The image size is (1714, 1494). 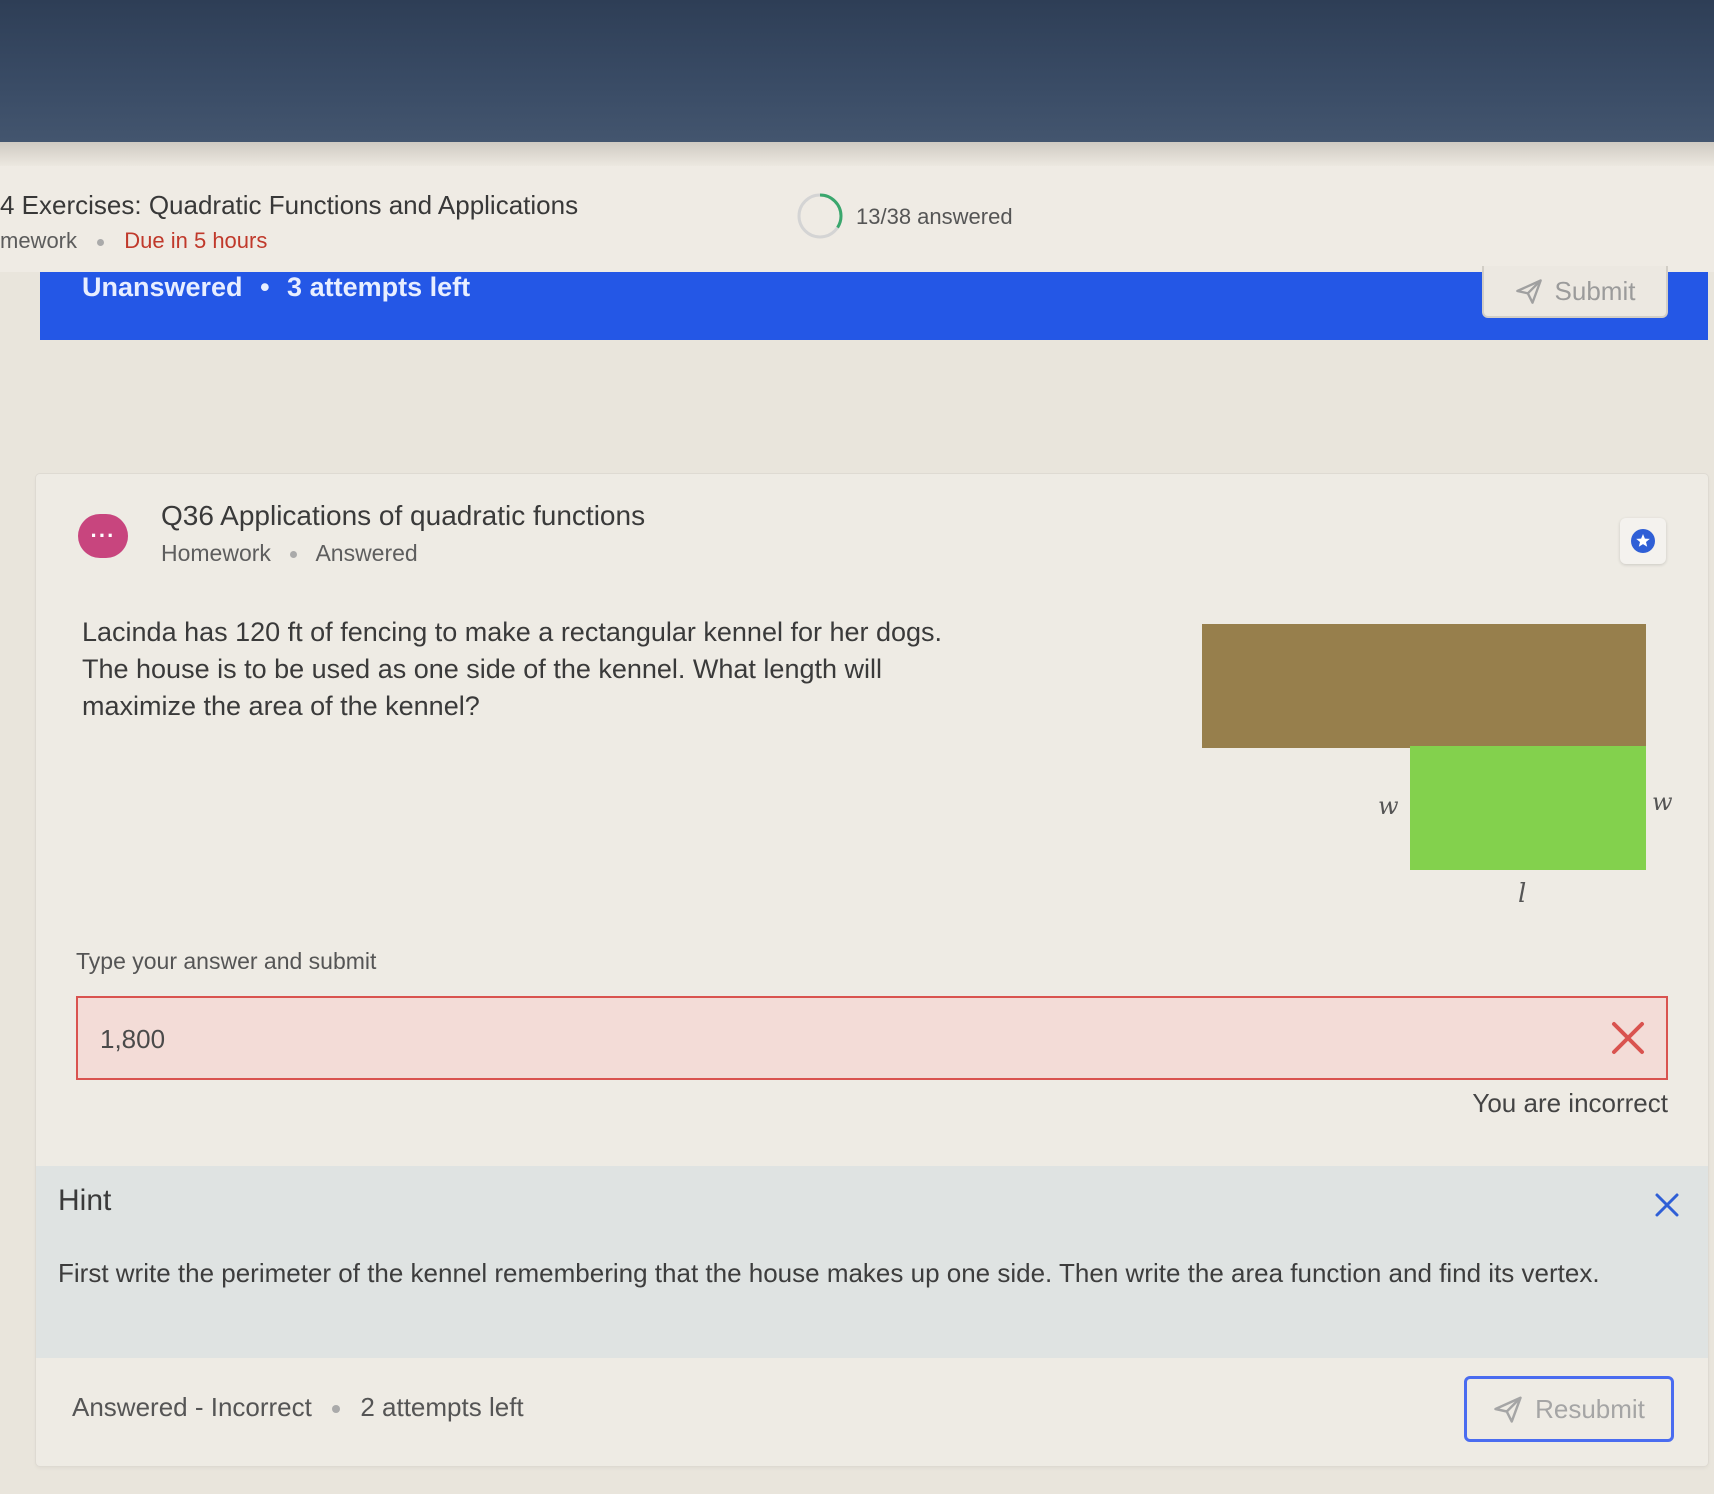 I want to click on progress-count: 13/38 answered, so click(x=934, y=216).